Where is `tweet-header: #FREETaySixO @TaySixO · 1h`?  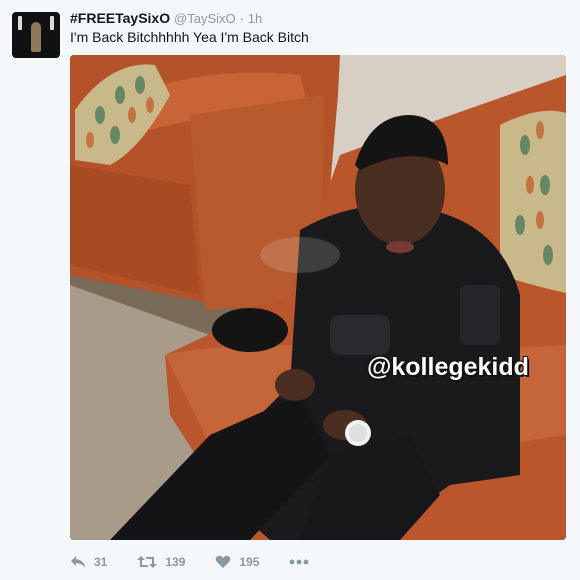 tweet-header: #FREETaySixO @TaySixO · 1h is located at coordinates (166, 18).